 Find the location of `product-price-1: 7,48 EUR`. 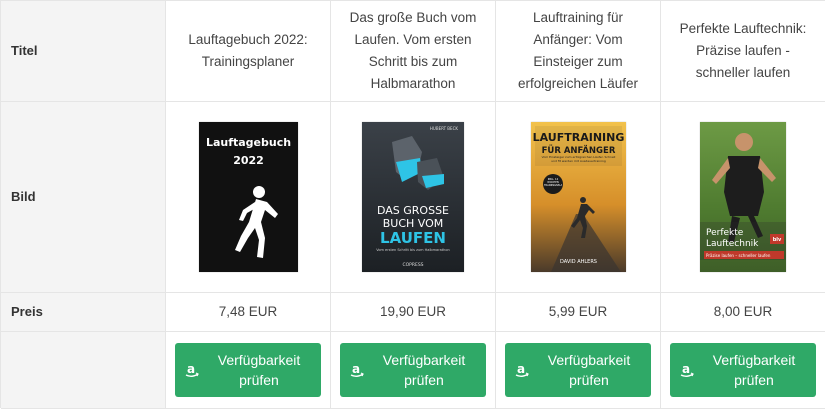

product-price-1: 7,48 EUR is located at coordinates (248, 312).